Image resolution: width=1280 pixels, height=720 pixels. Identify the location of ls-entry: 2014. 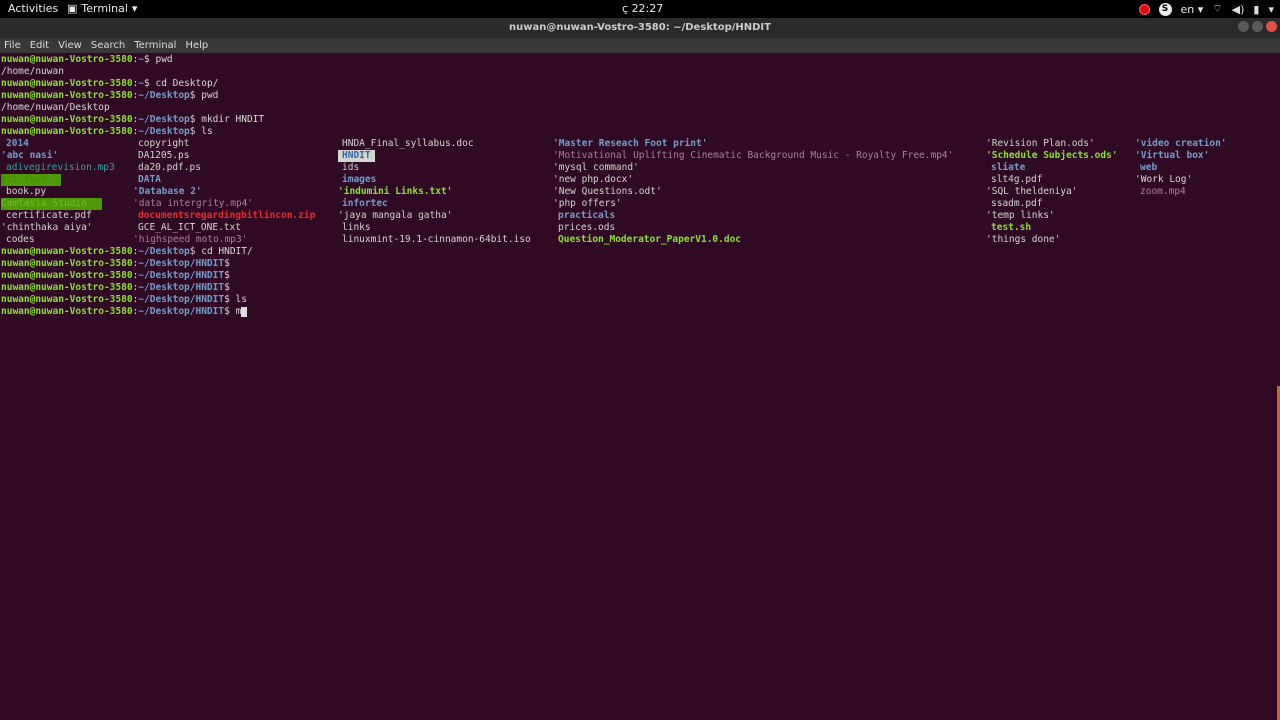
(17, 143).